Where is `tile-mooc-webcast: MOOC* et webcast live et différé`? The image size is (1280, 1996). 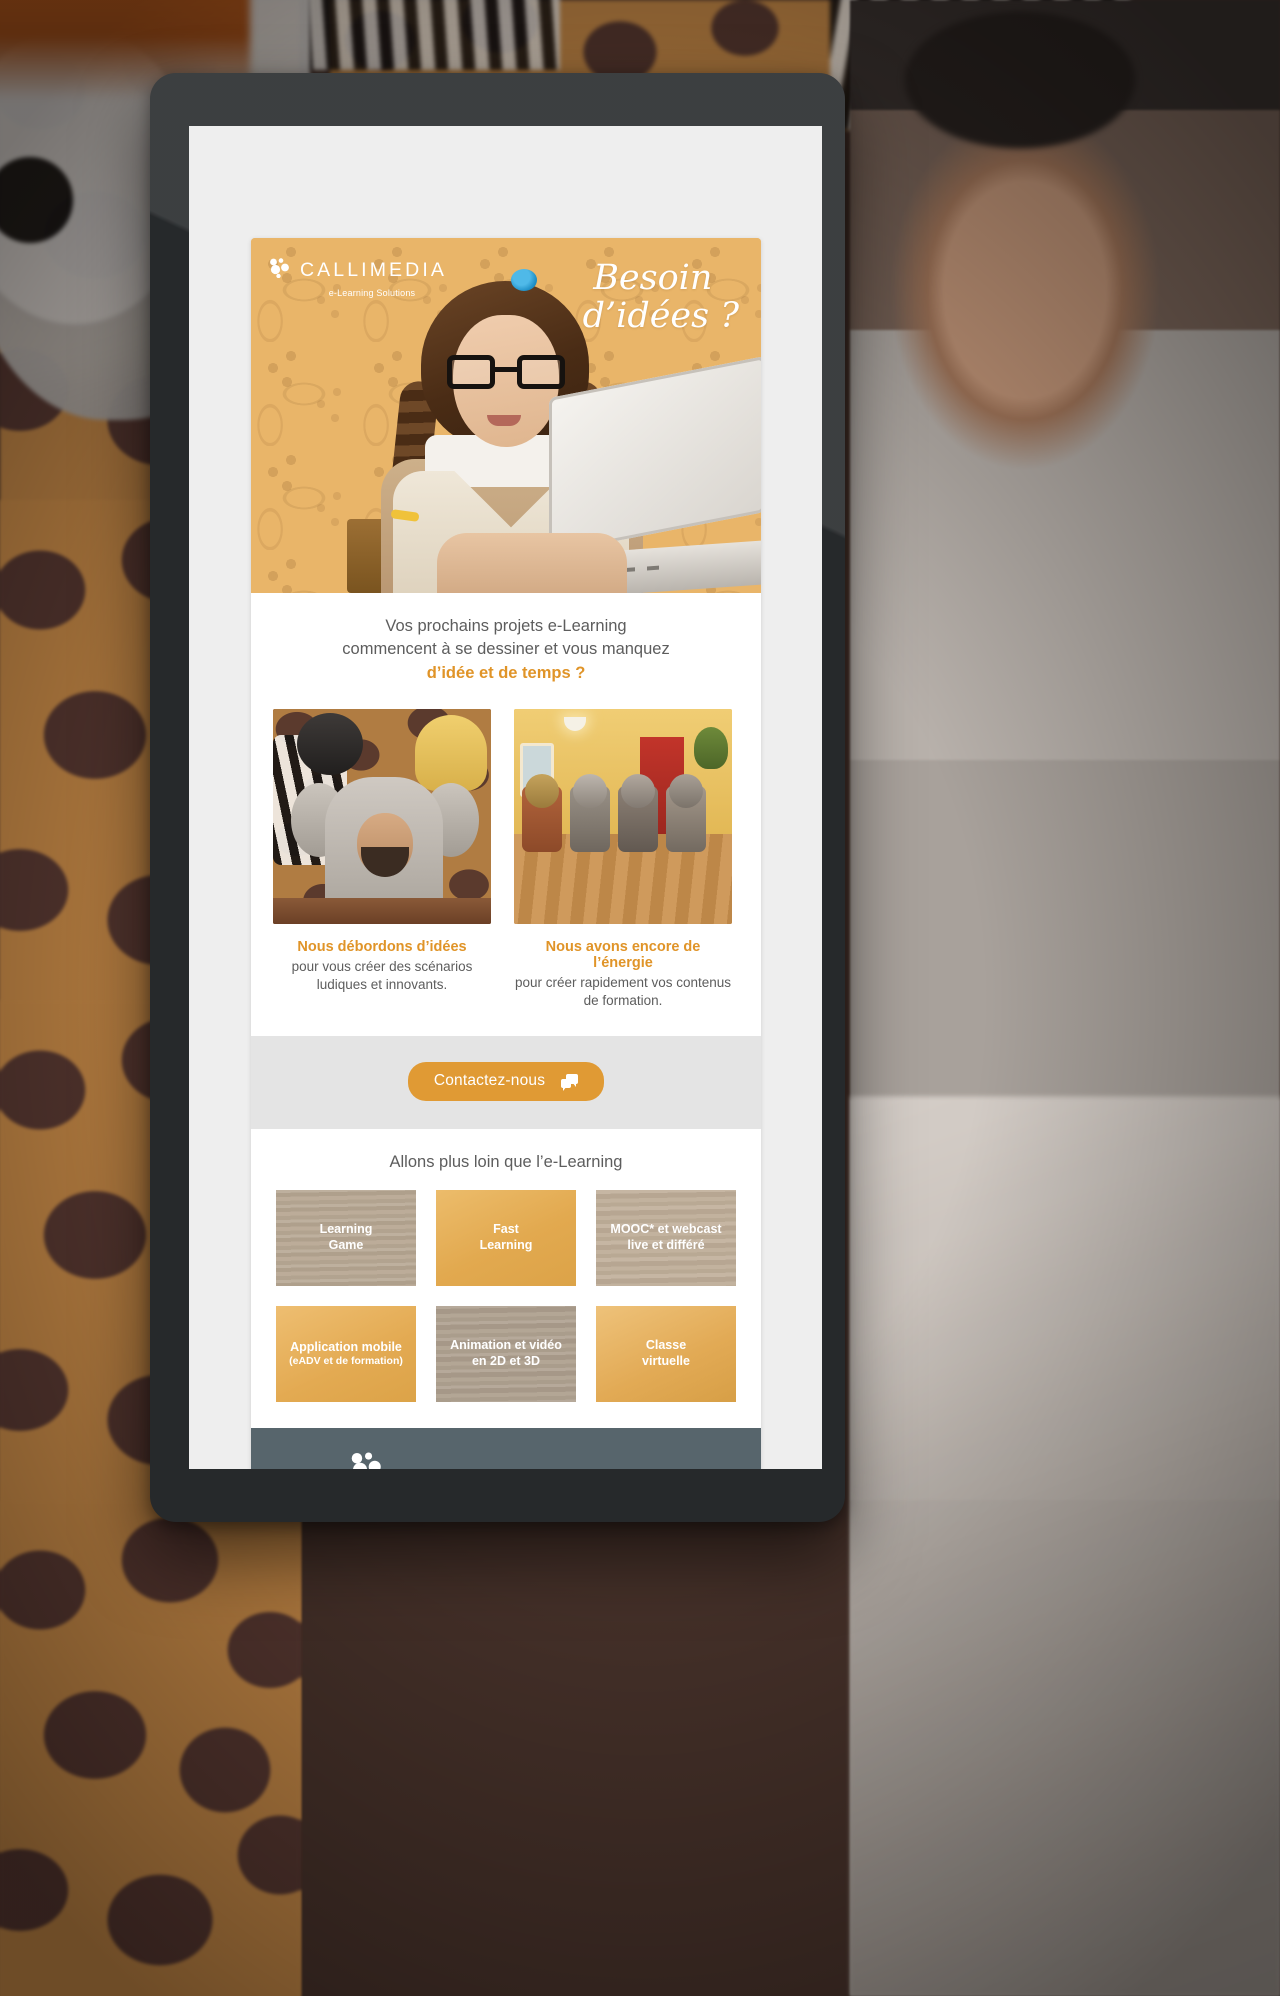
tile-mooc-webcast: MOOC* et webcast live et différé is located at coordinates (666, 1238).